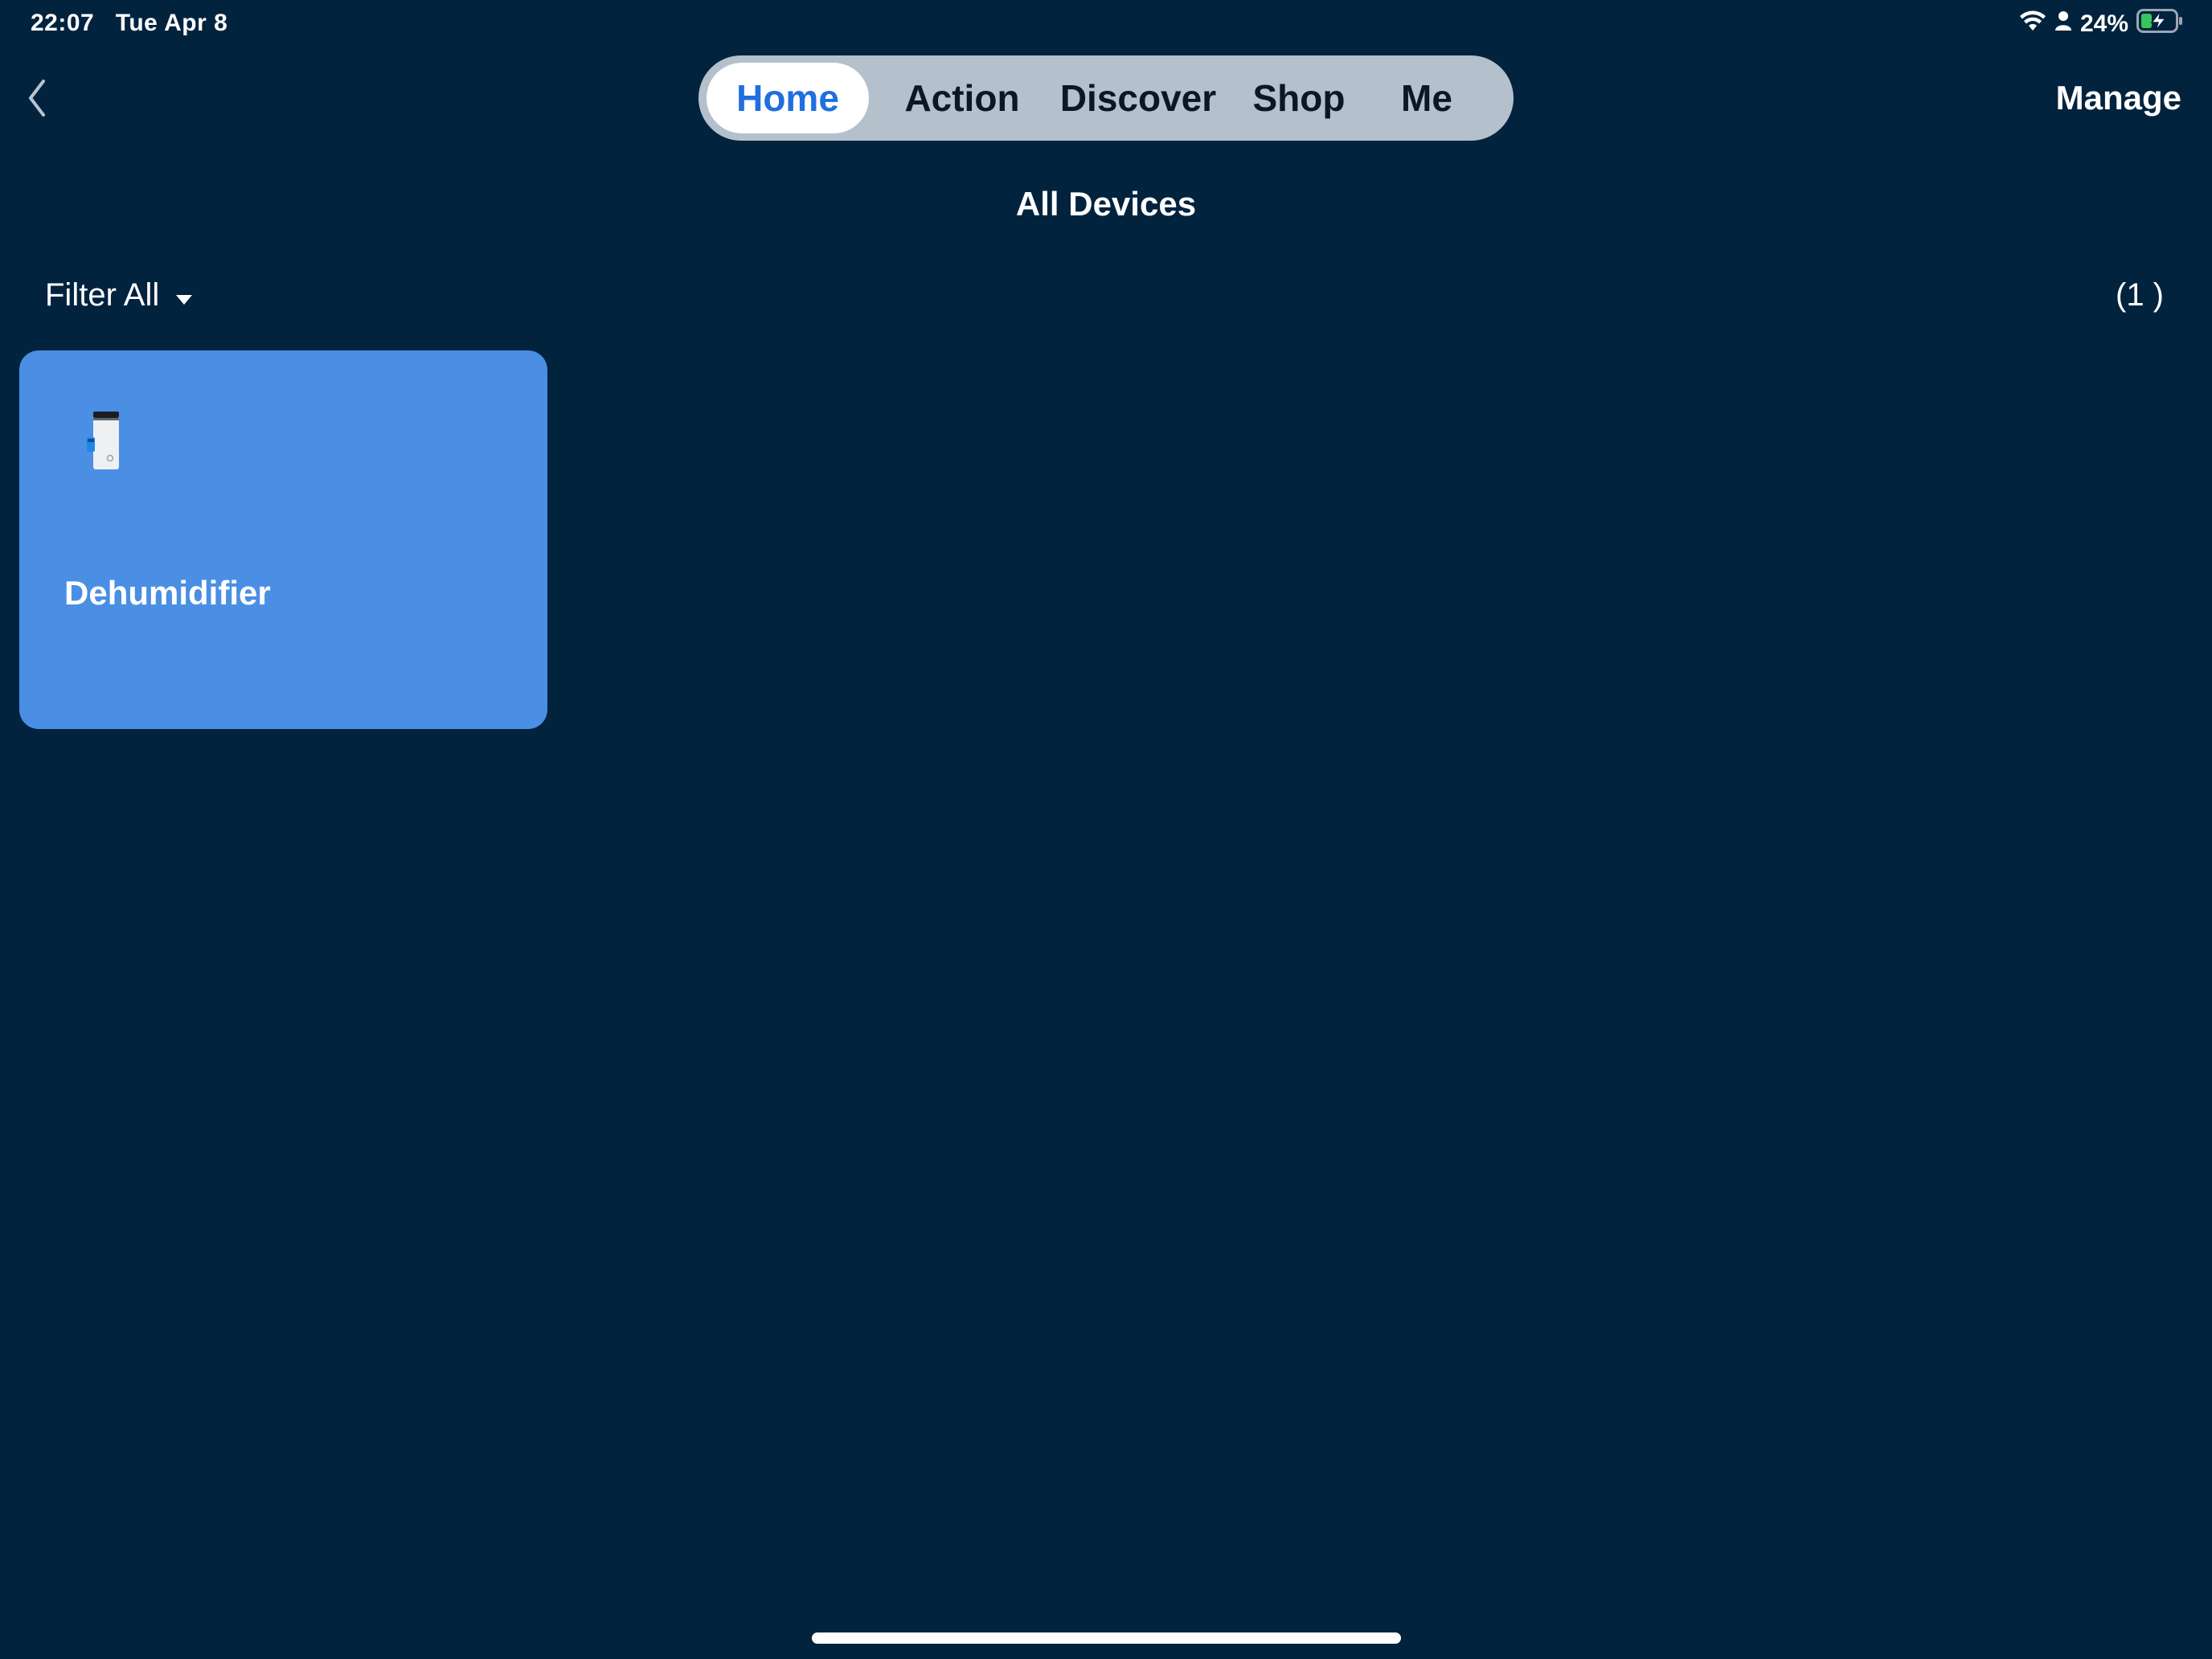 Image resolution: width=2212 pixels, height=1659 pixels. I want to click on status-clock: 22:07, so click(63, 23).